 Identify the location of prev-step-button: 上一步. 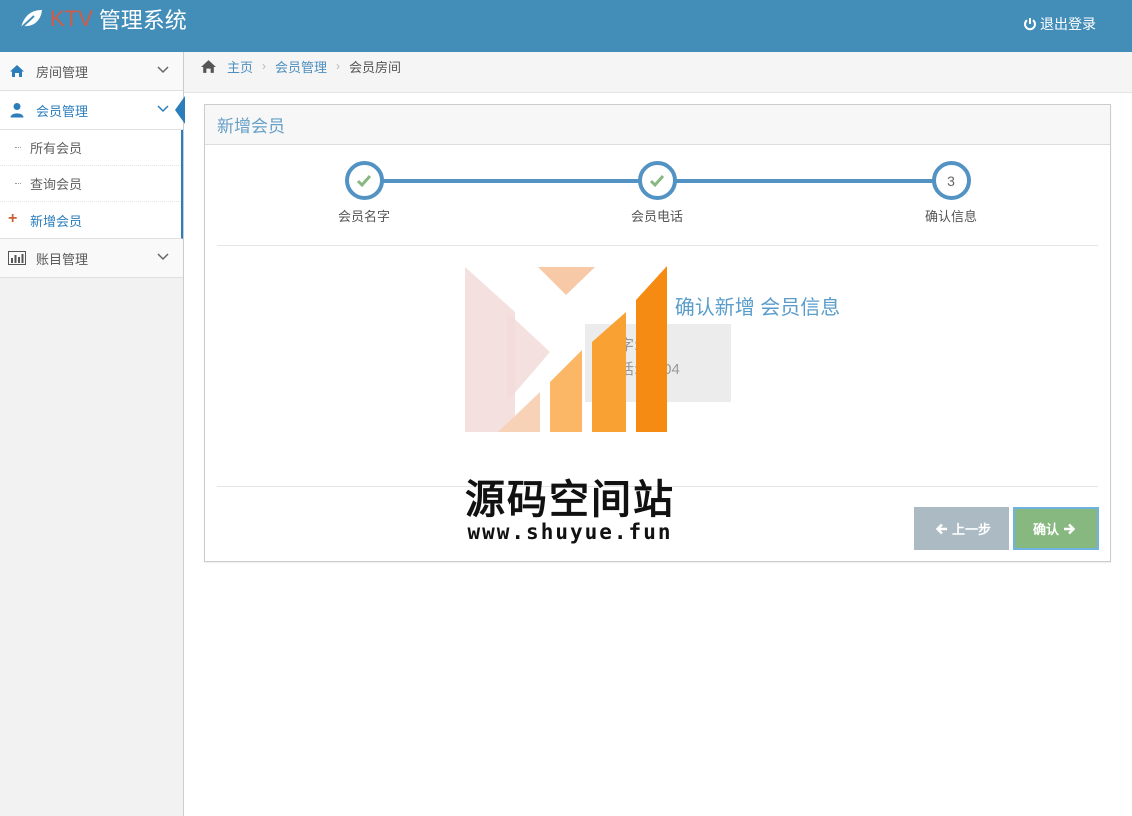
(961, 528).